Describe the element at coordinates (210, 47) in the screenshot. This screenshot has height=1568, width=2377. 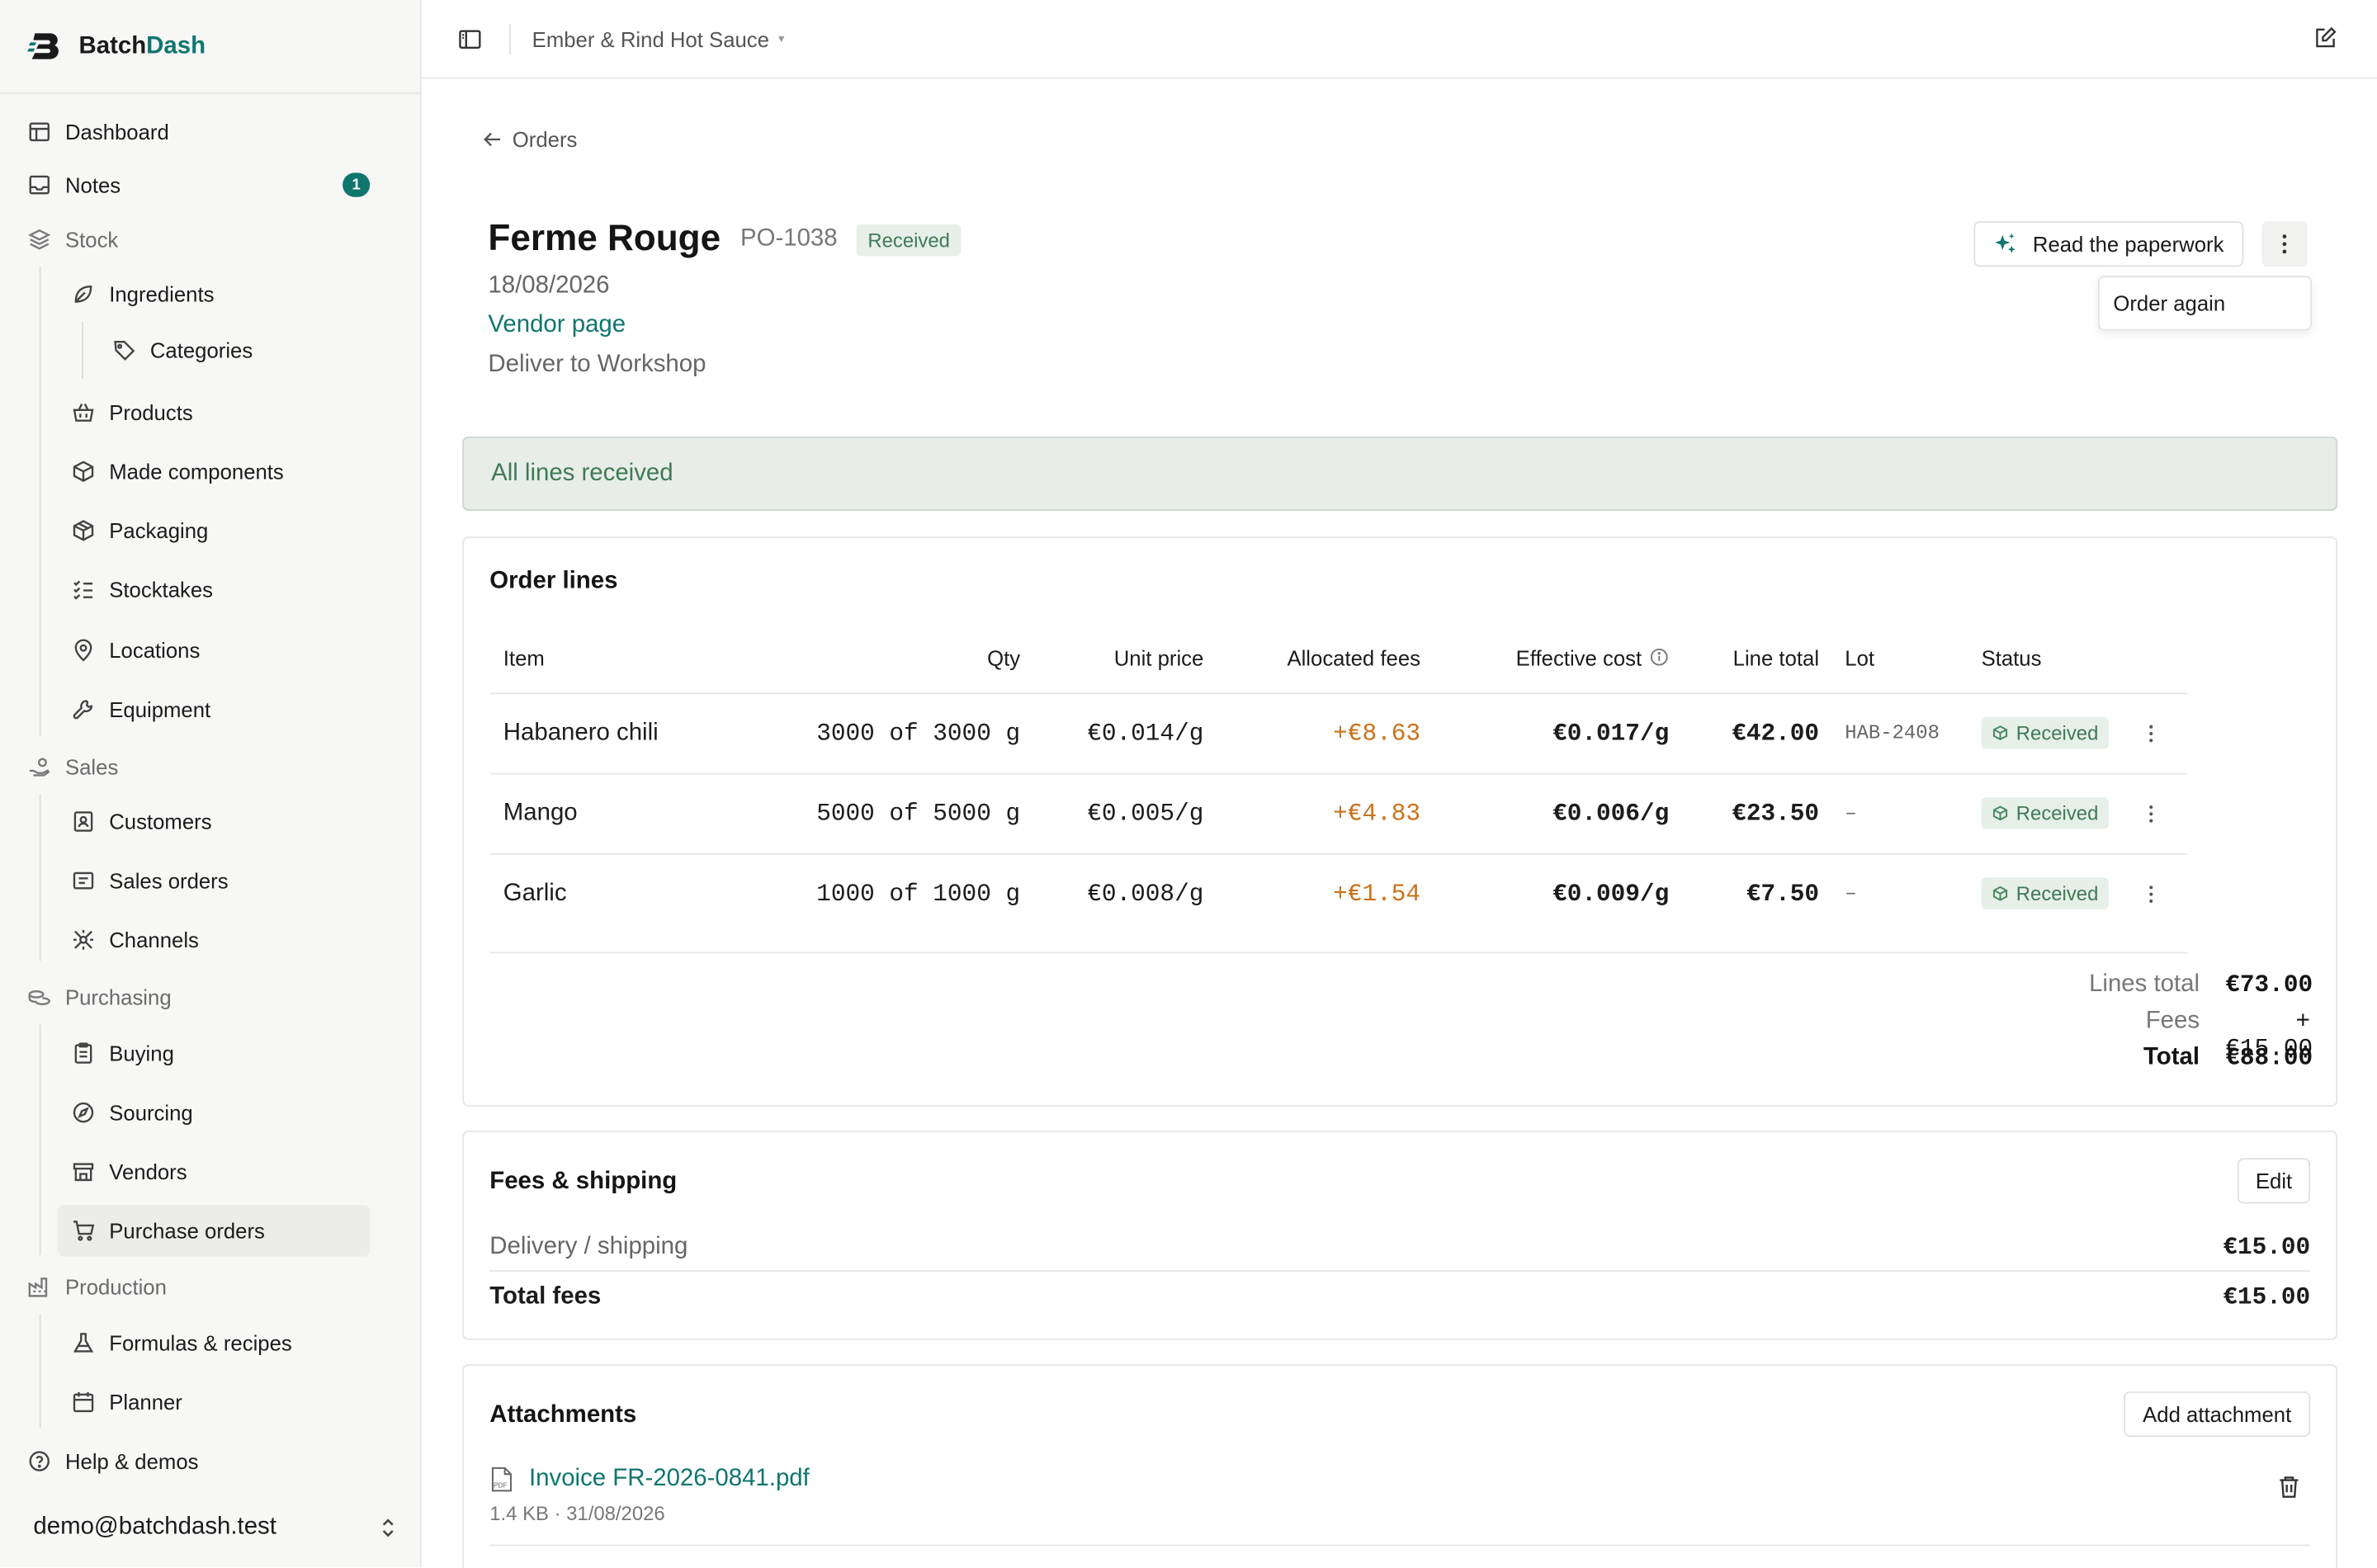
I see `brand: Batch Dash` at that location.